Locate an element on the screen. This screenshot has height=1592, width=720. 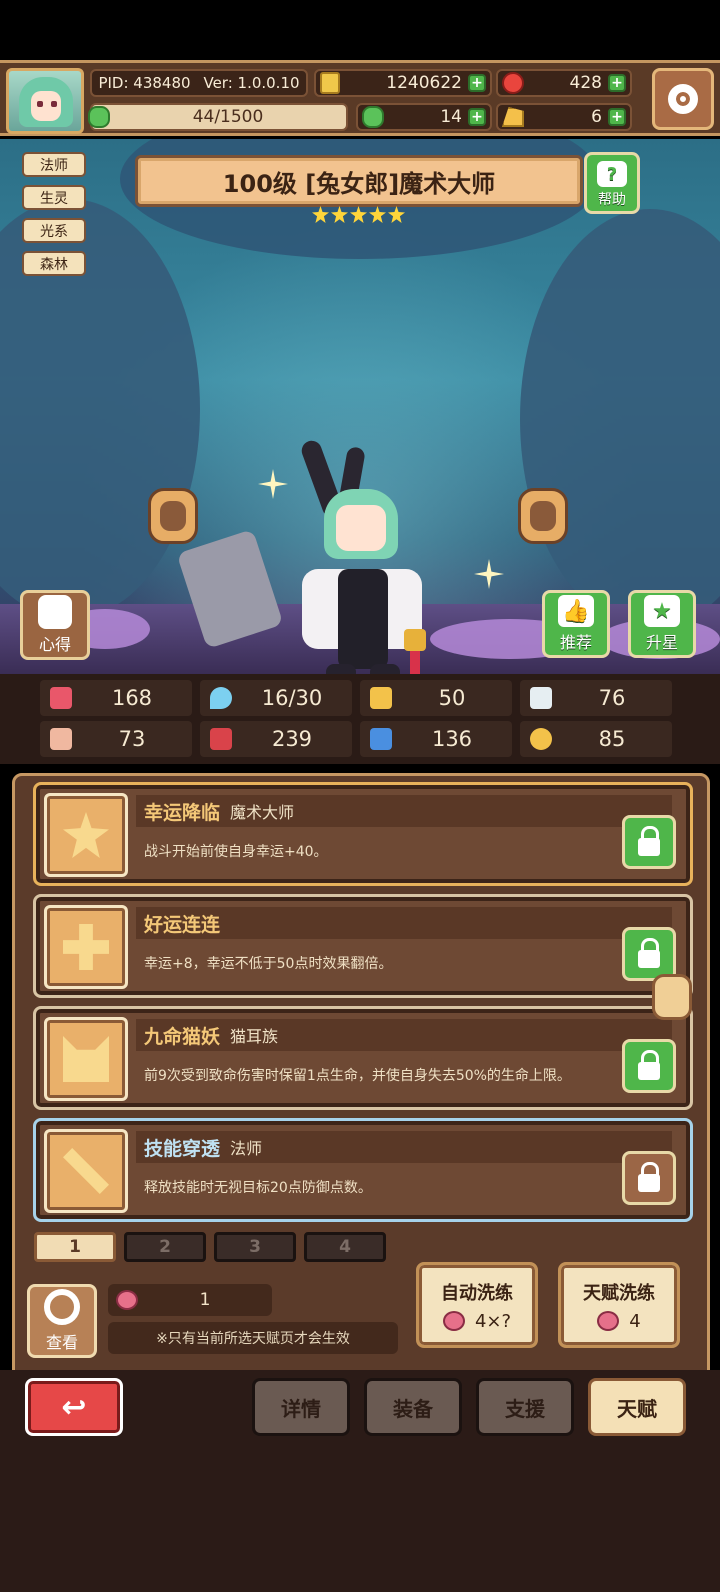
gold-pill: 1240622 + is located at coordinates (403, 83).